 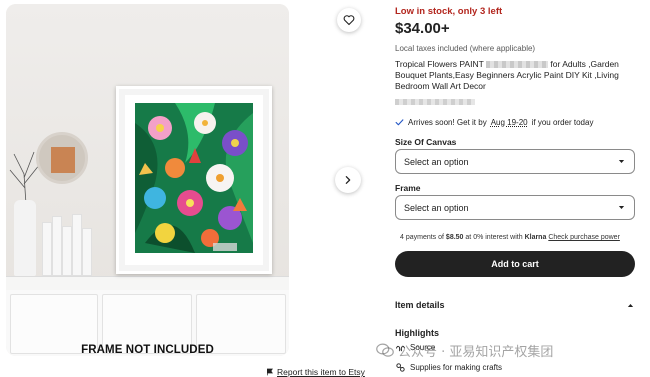 What do you see at coordinates (426, 142) in the screenshot?
I see `option-label-size: Size Of Canvas` at bounding box center [426, 142].